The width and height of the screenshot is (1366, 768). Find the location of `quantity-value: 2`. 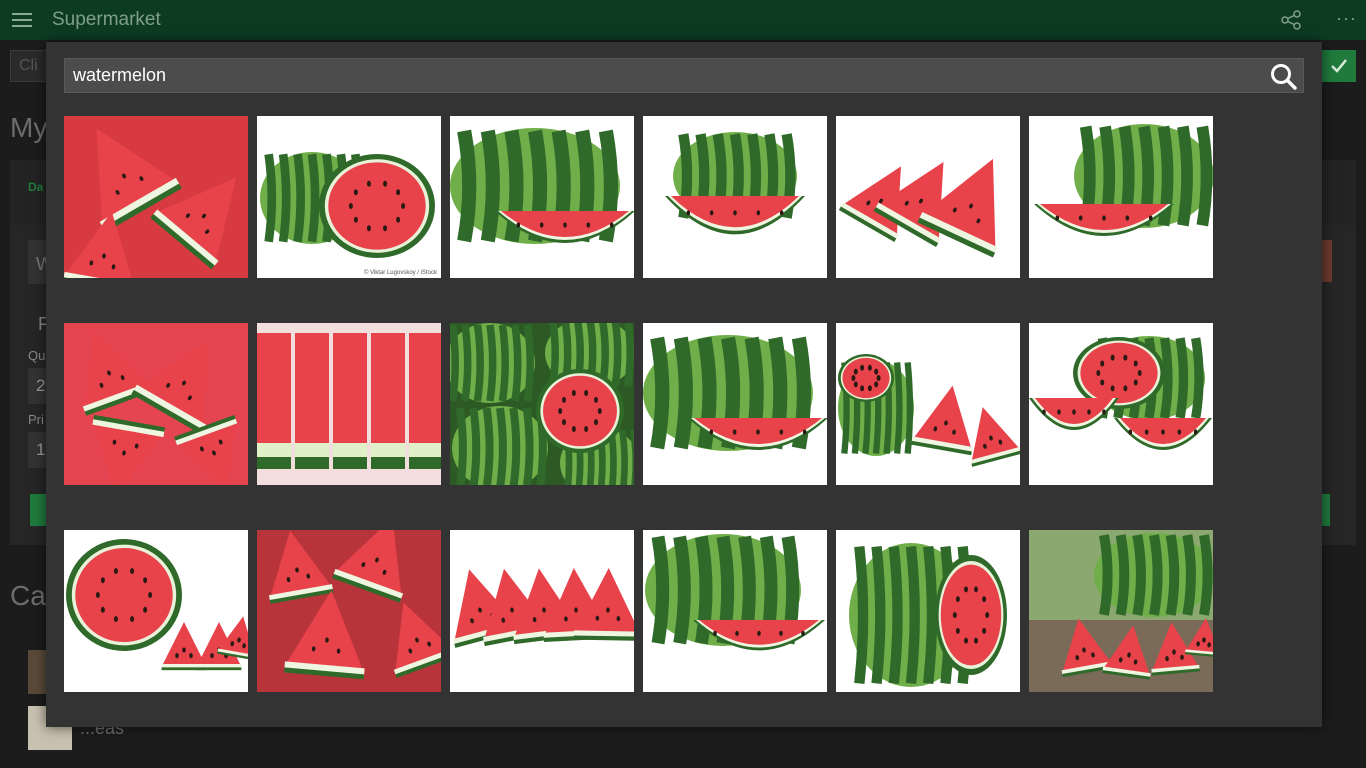

quantity-value: 2 is located at coordinates (41, 385).